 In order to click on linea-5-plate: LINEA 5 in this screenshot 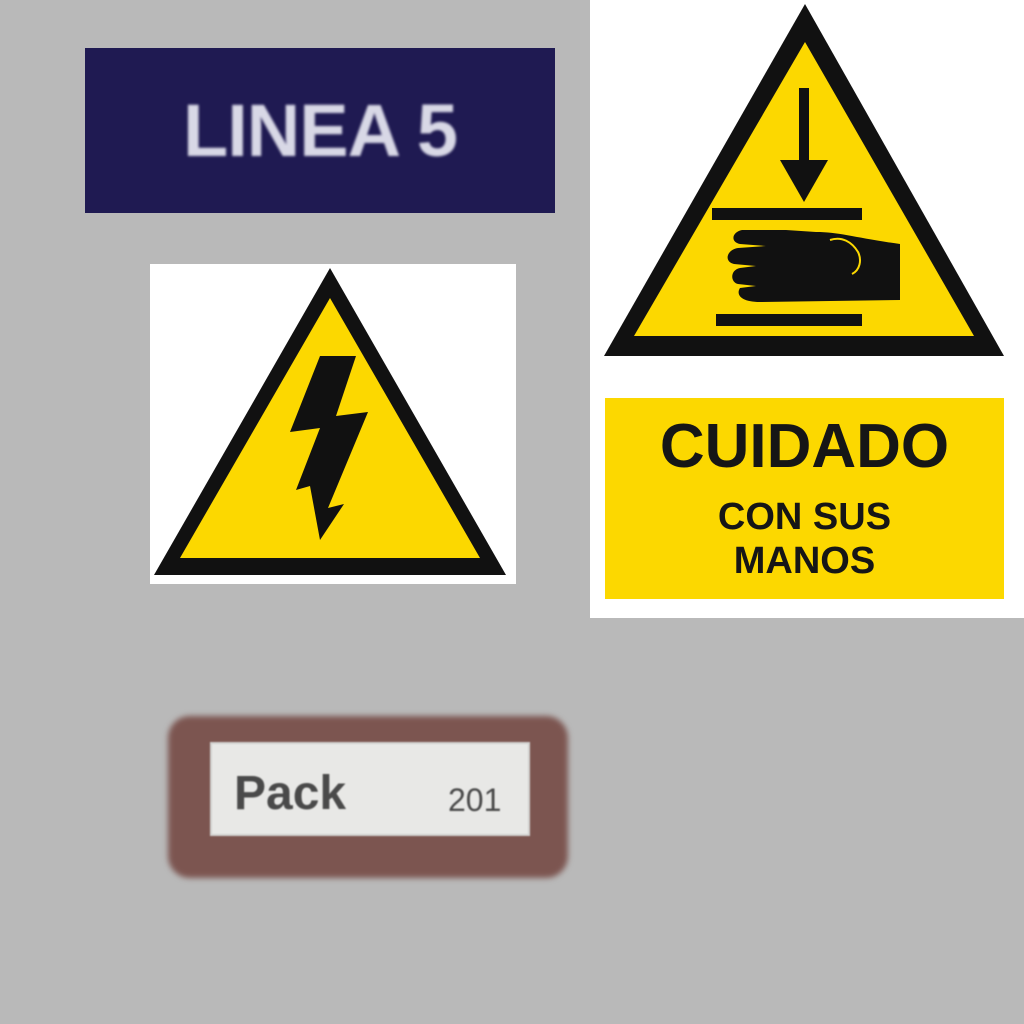, I will do `click(320, 130)`.